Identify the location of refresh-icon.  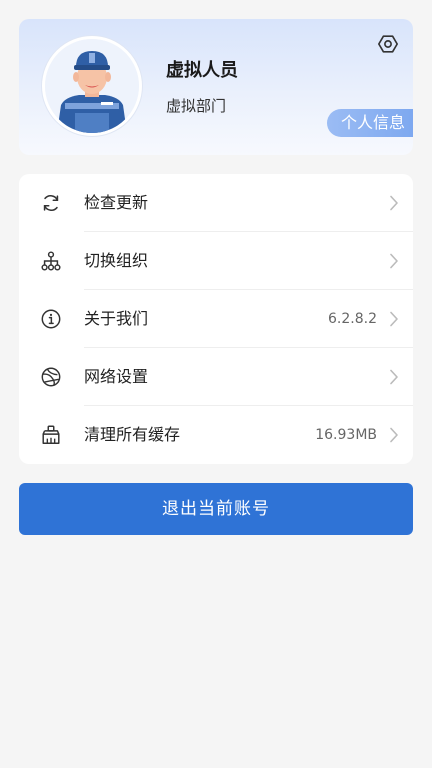
(51, 203).